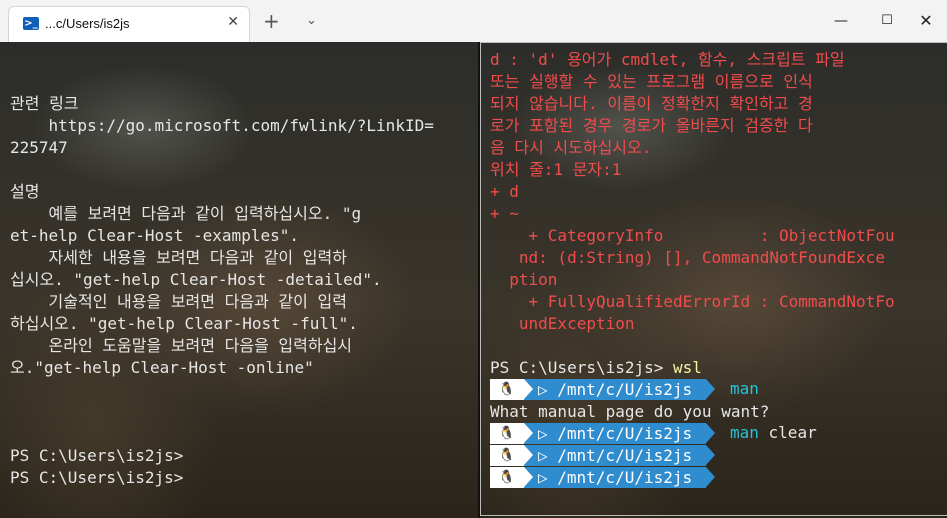 The width and height of the screenshot is (947, 518). I want to click on help-line: 하십시오. "get-help Clear-Host -full"., so click(184, 323).